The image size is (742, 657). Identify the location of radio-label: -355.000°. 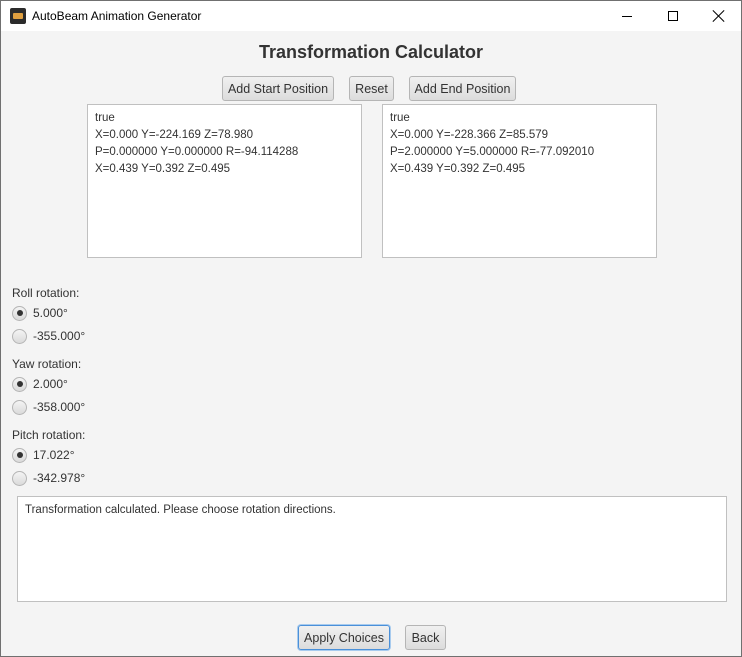
(59, 336).